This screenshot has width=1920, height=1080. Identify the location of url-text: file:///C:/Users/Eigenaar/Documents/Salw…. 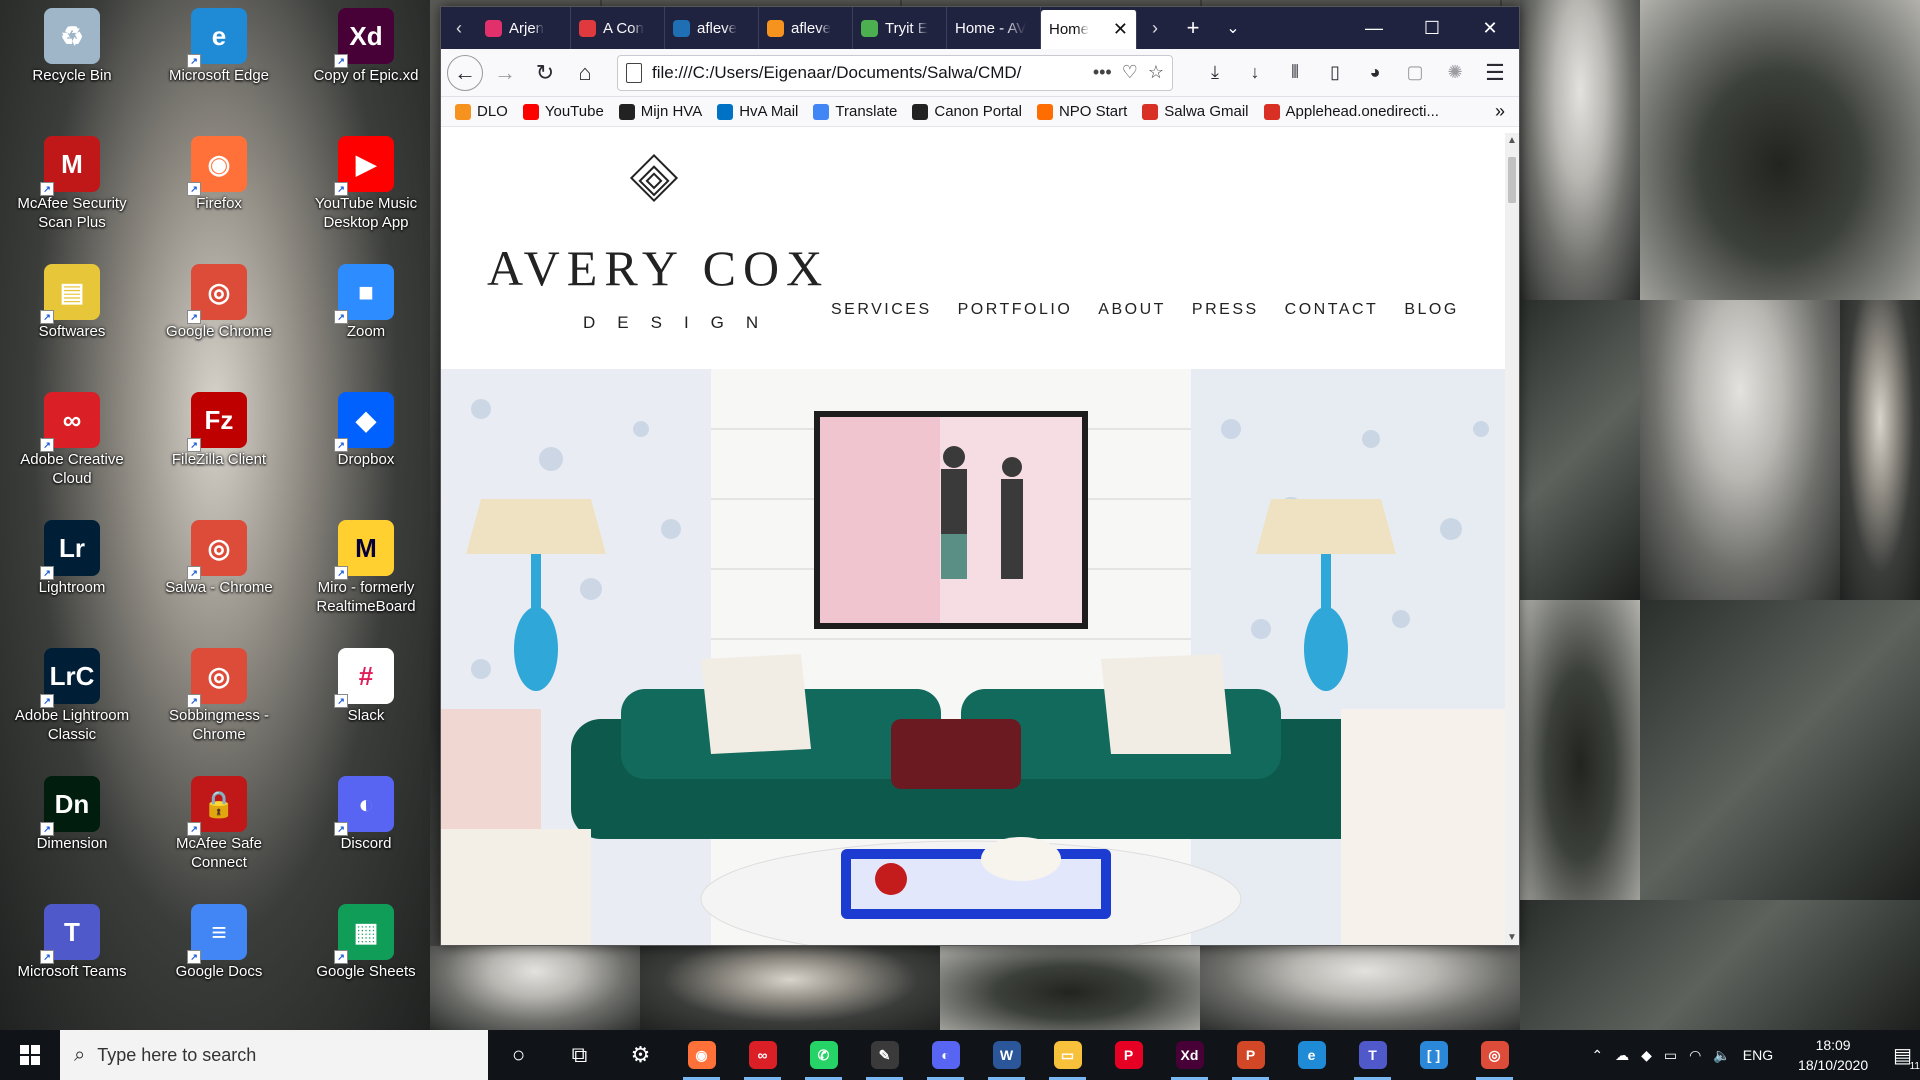
(867, 73).